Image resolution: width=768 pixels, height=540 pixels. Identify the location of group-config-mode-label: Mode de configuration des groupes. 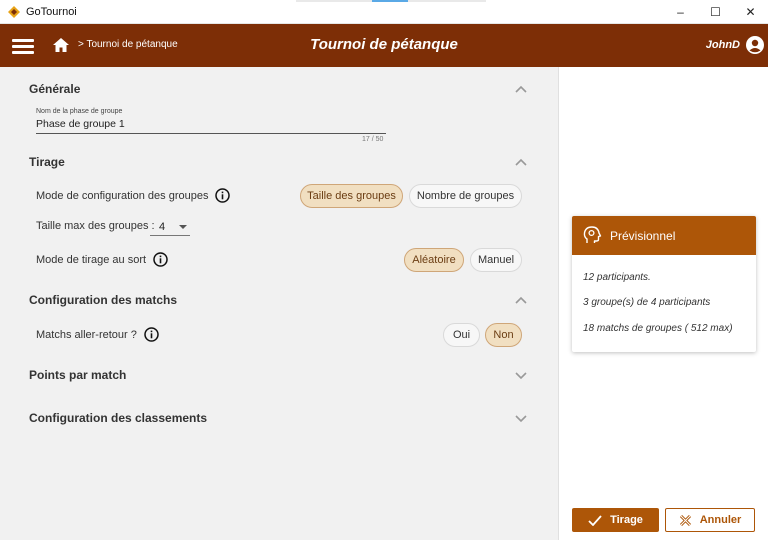
(122, 195).